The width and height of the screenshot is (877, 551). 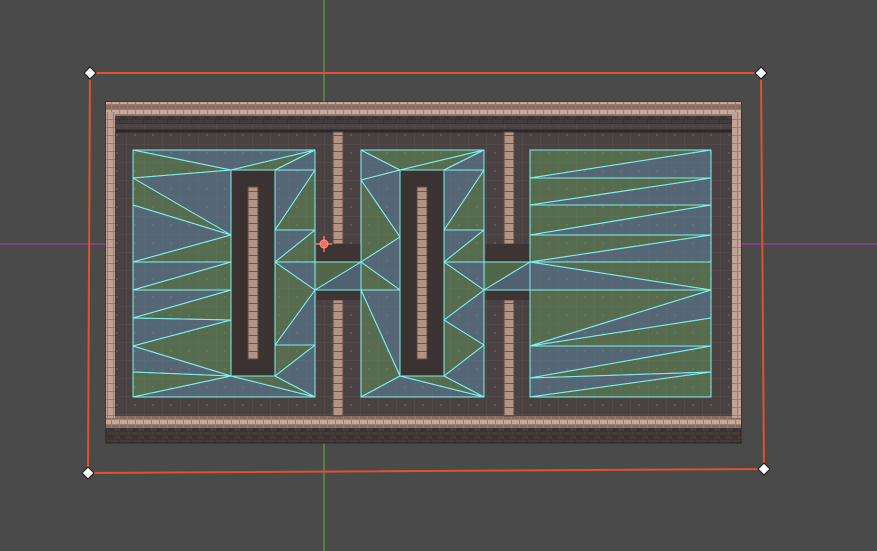 What do you see at coordinates (423, 109) in the screenshot?
I see `wall-top-bricks` at bounding box center [423, 109].